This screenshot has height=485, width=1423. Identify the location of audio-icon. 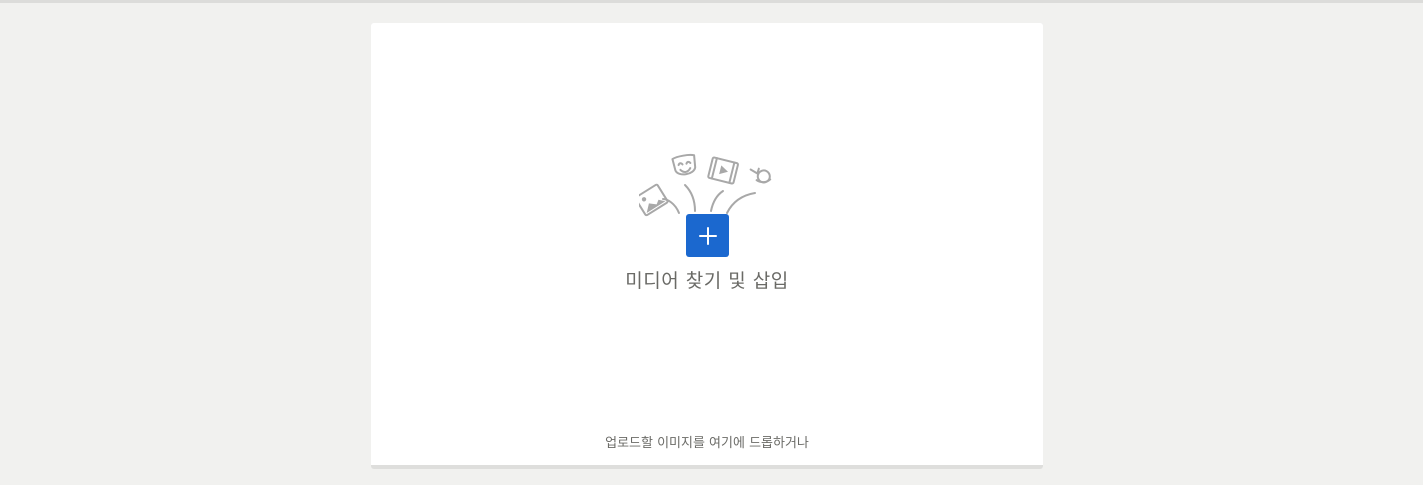
(760, 175).